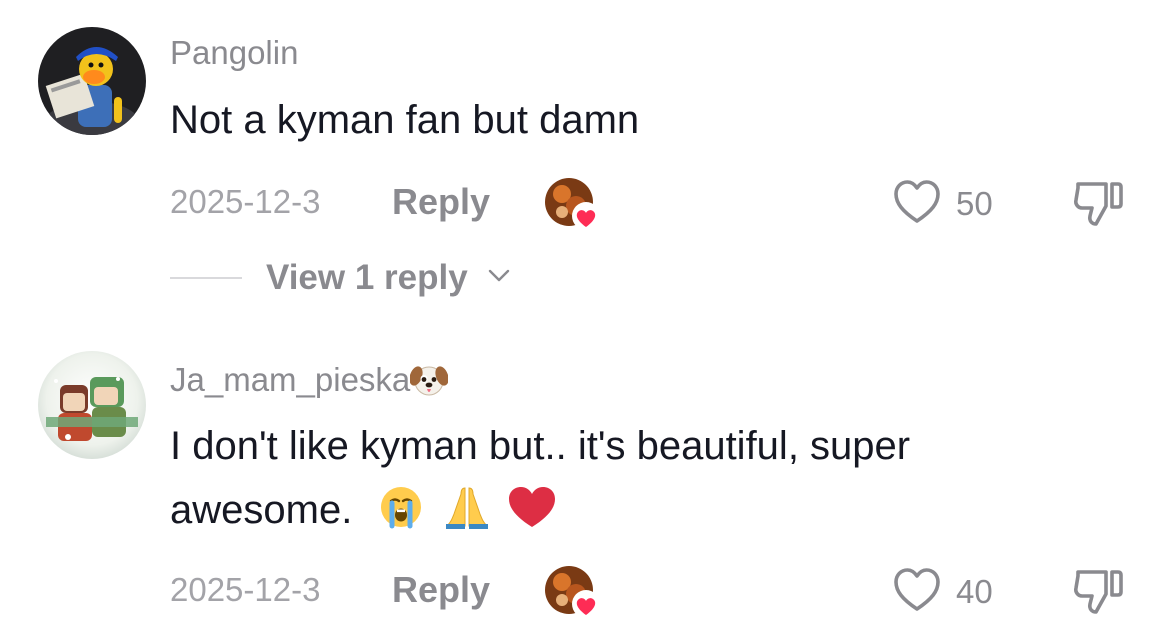  What do you see at coordinates (234, 53) in the screenshot?
I see `username: Pangolin` at bounding box center [234, 53].